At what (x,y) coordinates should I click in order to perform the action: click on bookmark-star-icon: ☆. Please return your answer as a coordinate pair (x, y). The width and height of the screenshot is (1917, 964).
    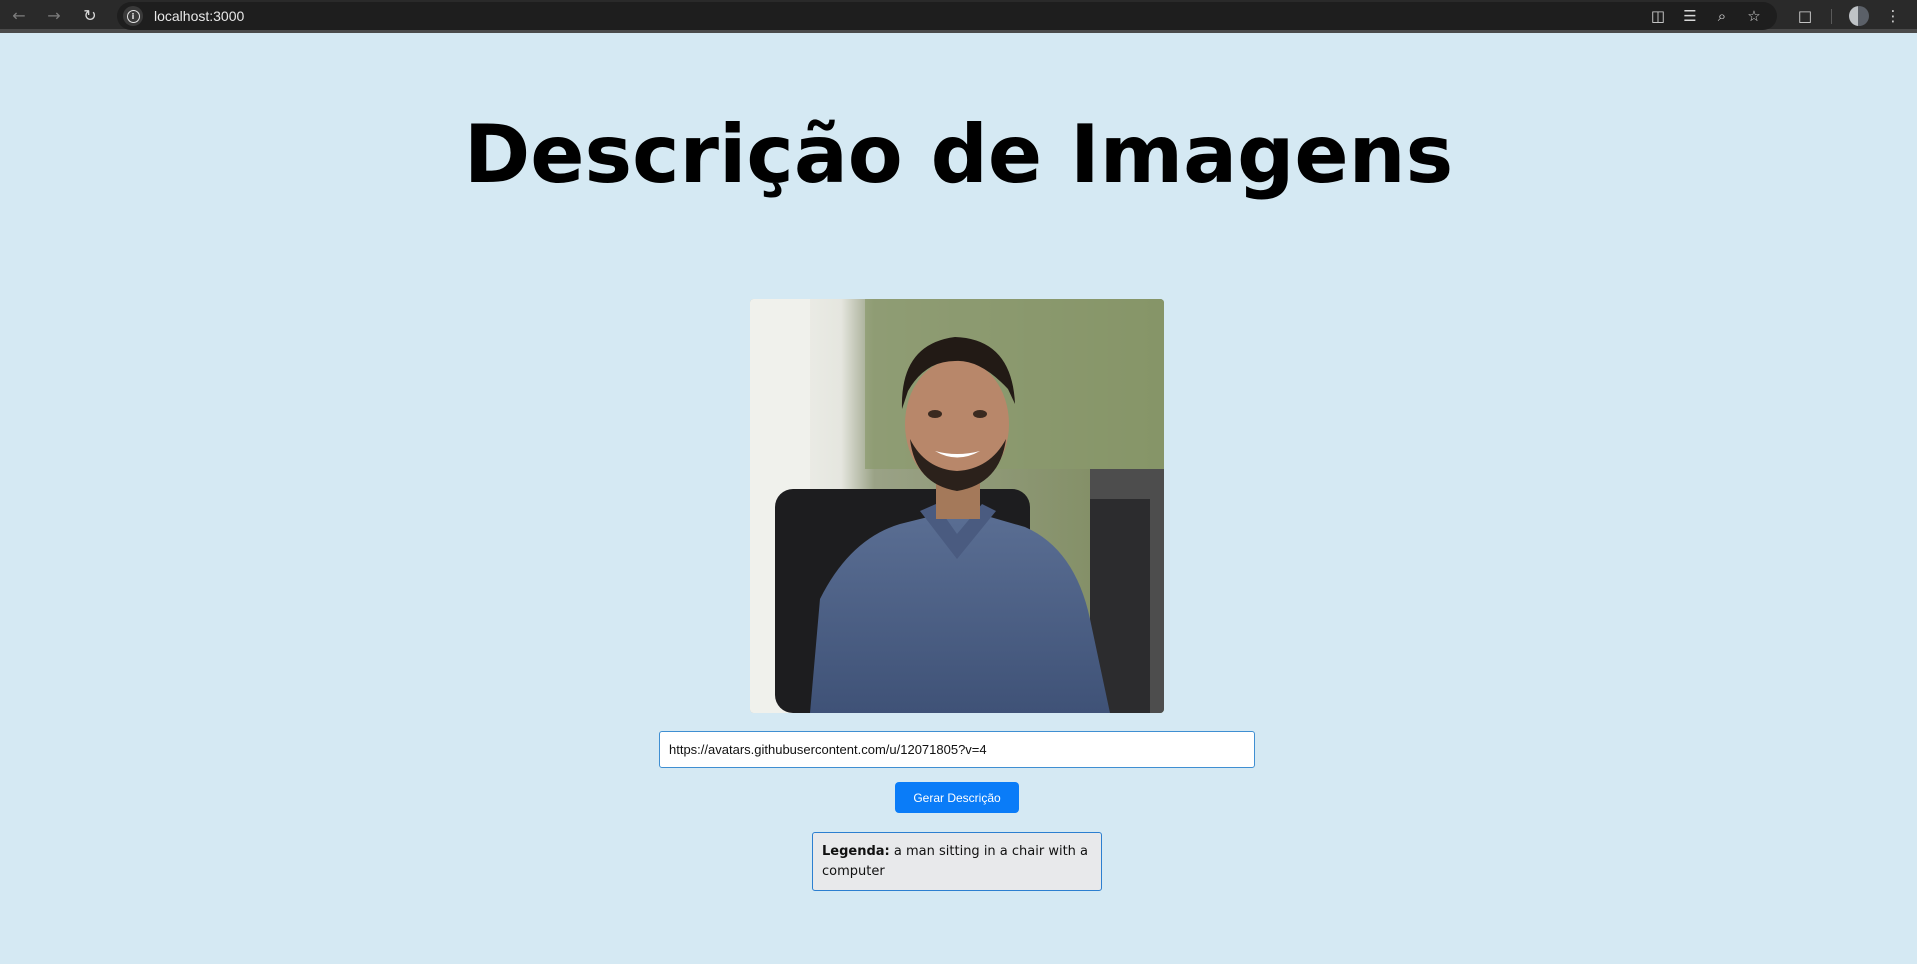
    Looking at the image, I should click on (1754, 16).